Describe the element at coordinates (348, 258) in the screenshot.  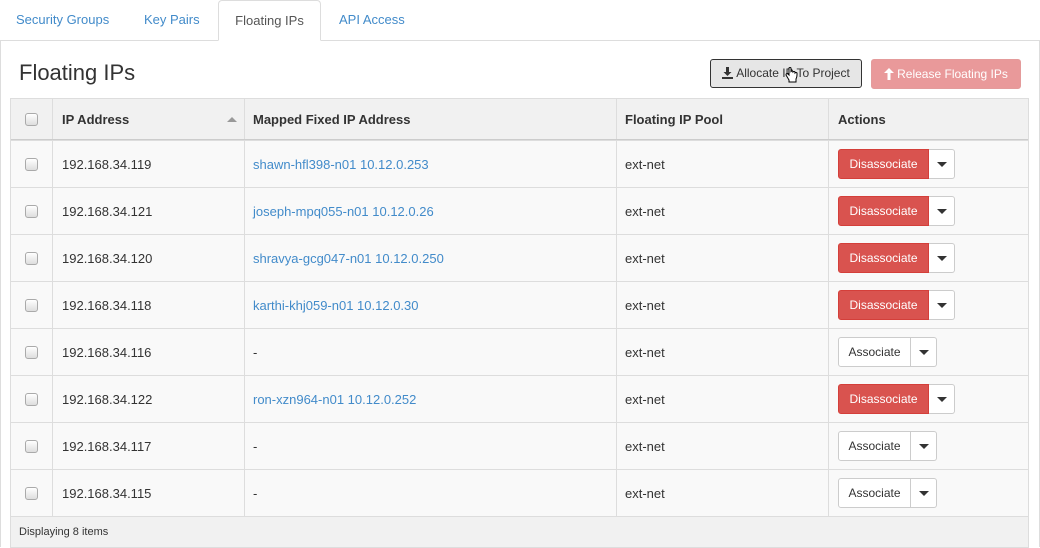
I see `mapped-instance-link: shravya-gcg047-n01 10.12.0.250` at that location.